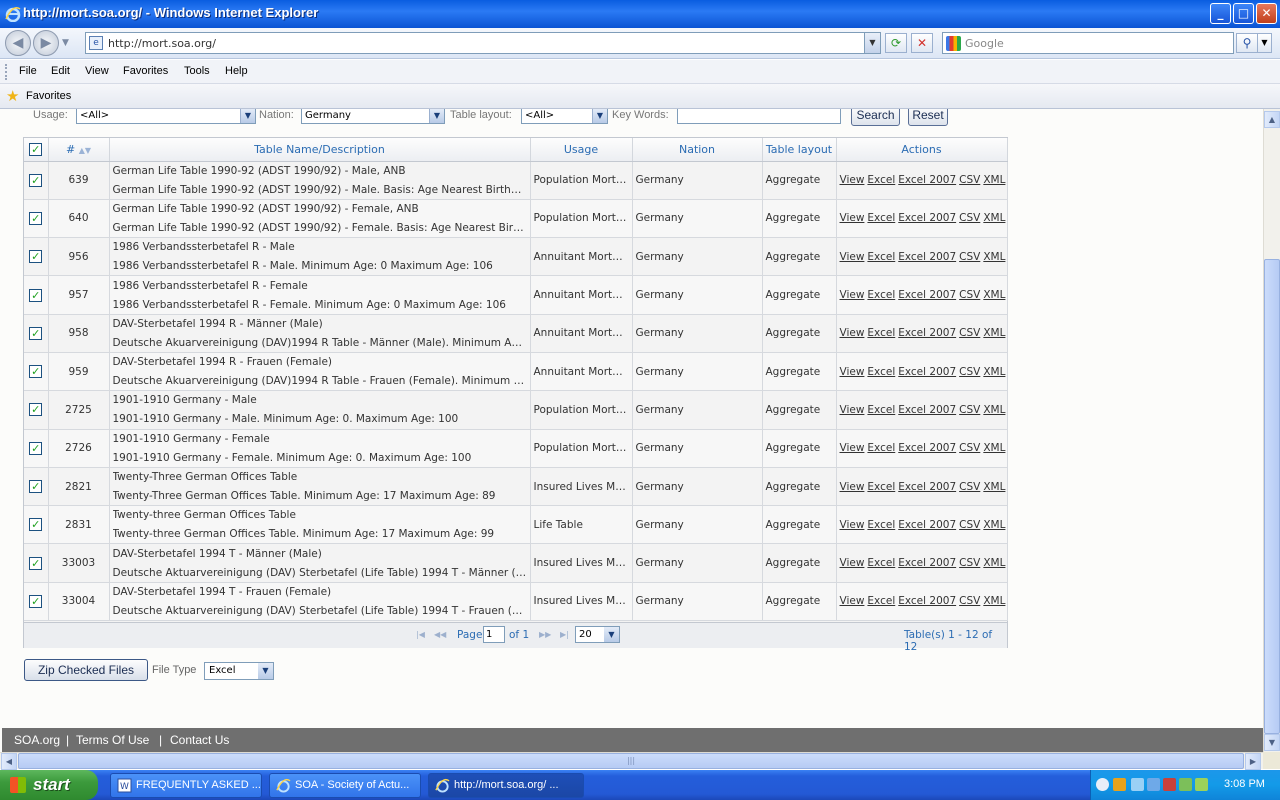 Image resolution: width=1280 pixels, height=800 pixels. I want to click on zip-checked-files-button: Zip Checked Files, so click(86, 670).